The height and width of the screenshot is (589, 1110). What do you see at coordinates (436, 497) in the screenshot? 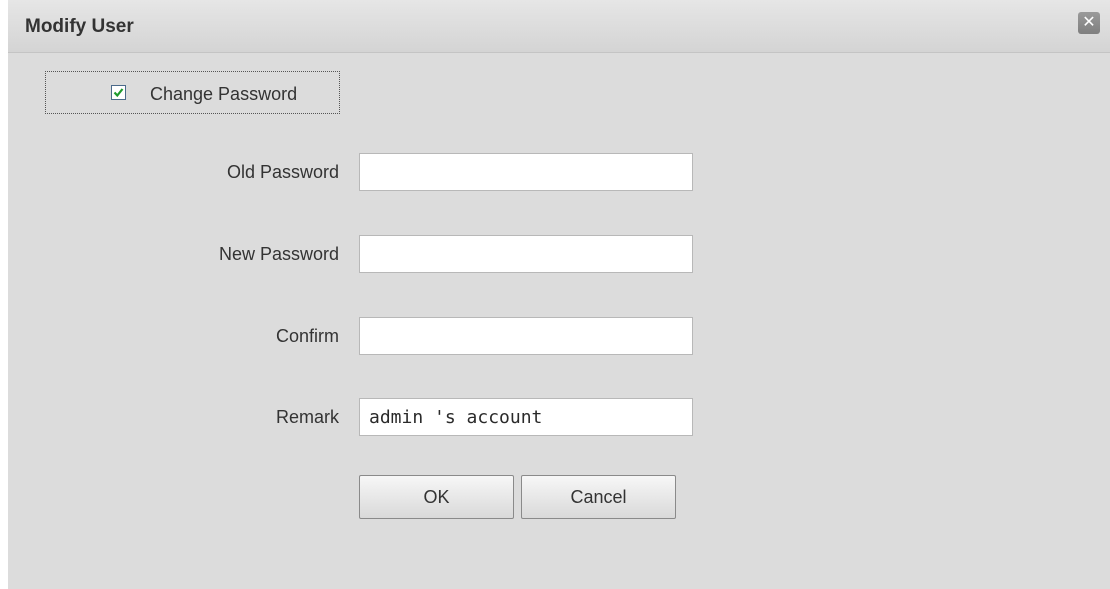
I see `ok-button: OK` at bounding box center [436, 497].